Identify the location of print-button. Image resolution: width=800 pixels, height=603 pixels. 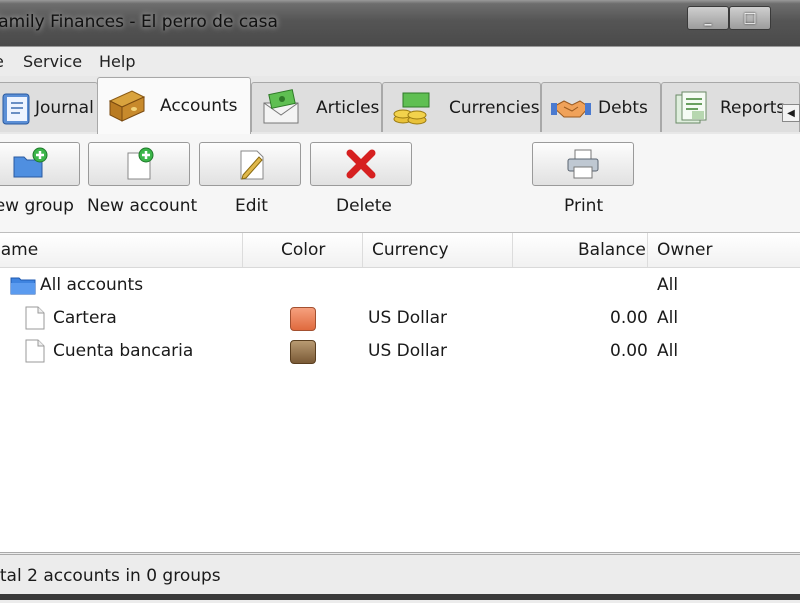
(583, 164).